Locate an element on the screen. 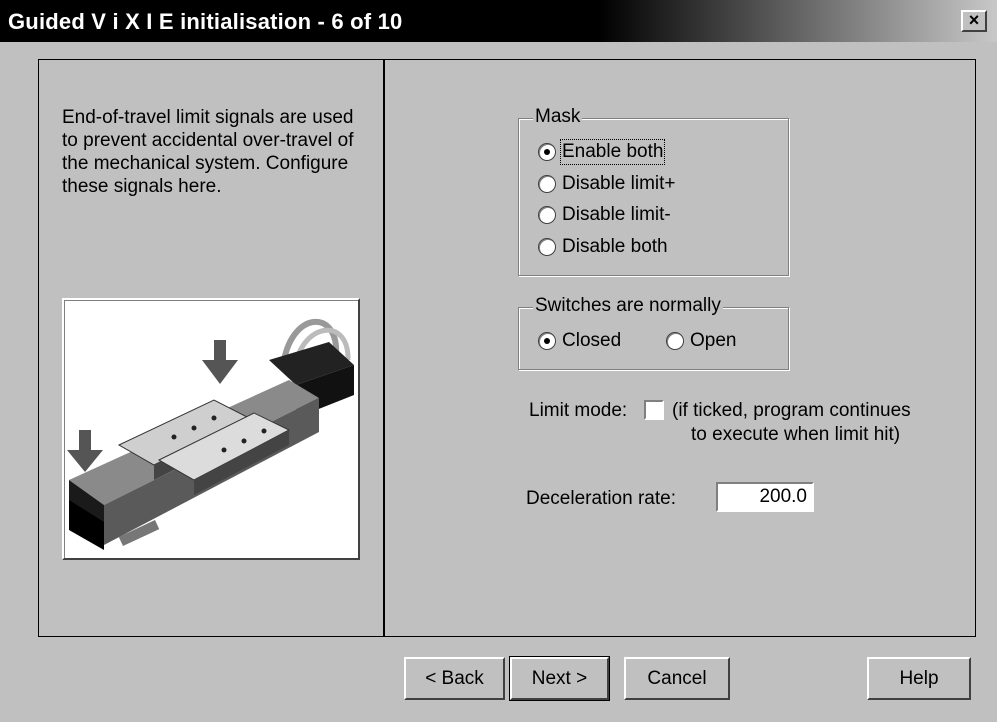 This screenshot has height=722, width=997. cancel-button: Cancel is located at coordinates (677, 678).